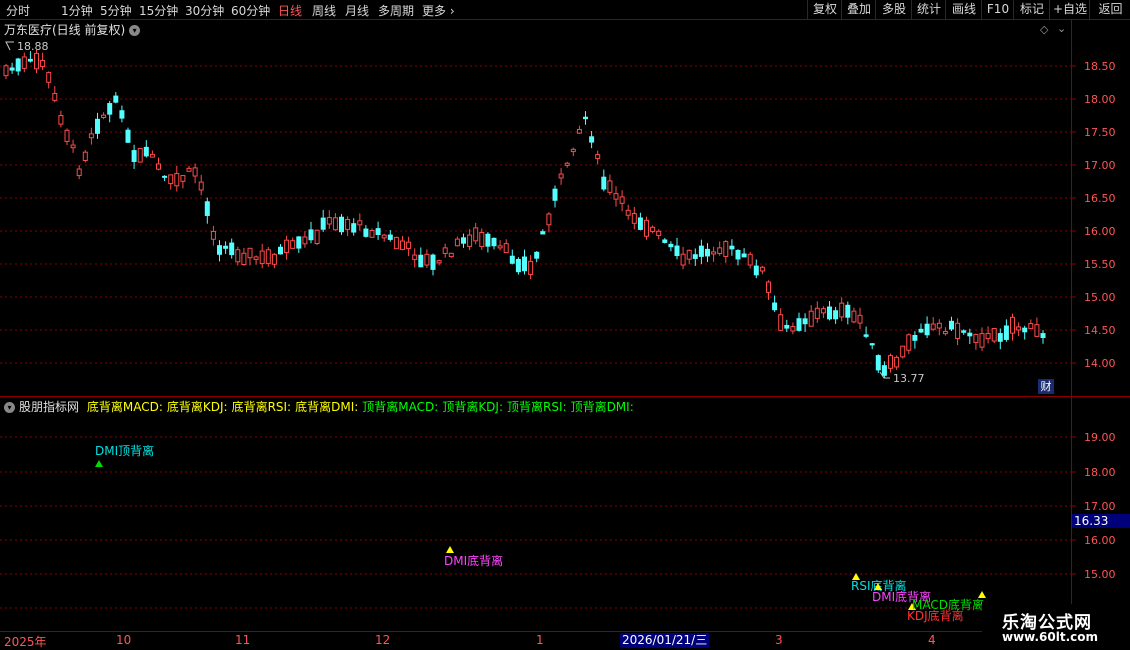 Image resolution: width=1130 pixels, height=650 pixels. What do you see at coordinates (290, 10) in the screenshot?
I see `period-daily: 日线` at bounding box center [290, 10].